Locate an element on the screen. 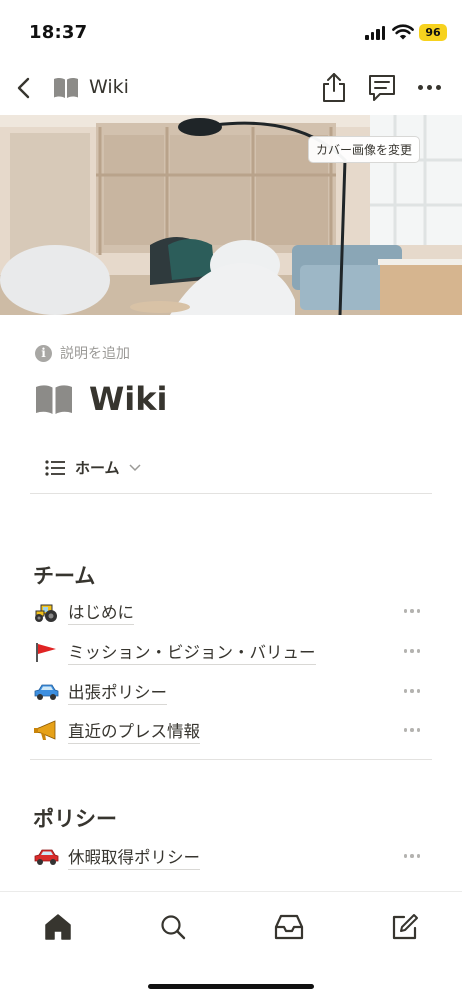 This screenshot has width=462, height=1000. megaphone-icon is located at coordinates (46, 731).